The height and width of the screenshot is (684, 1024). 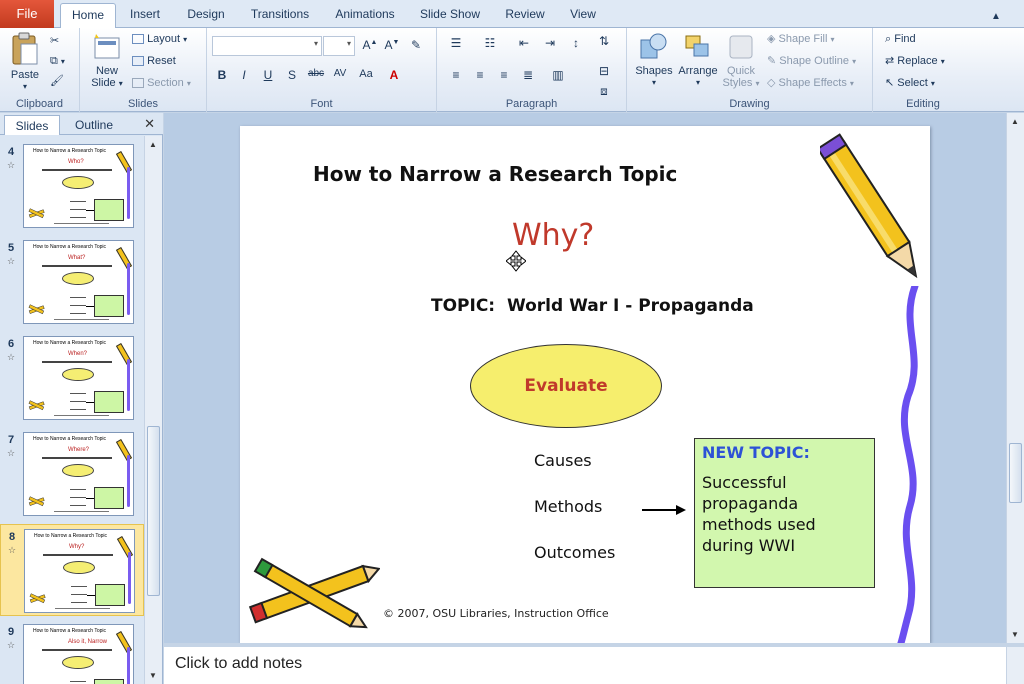 What do you see at coordinates (450, 15) in the screenshot?
I see `tab-slide-show: Slide Show` at bounding box center [450, 15].